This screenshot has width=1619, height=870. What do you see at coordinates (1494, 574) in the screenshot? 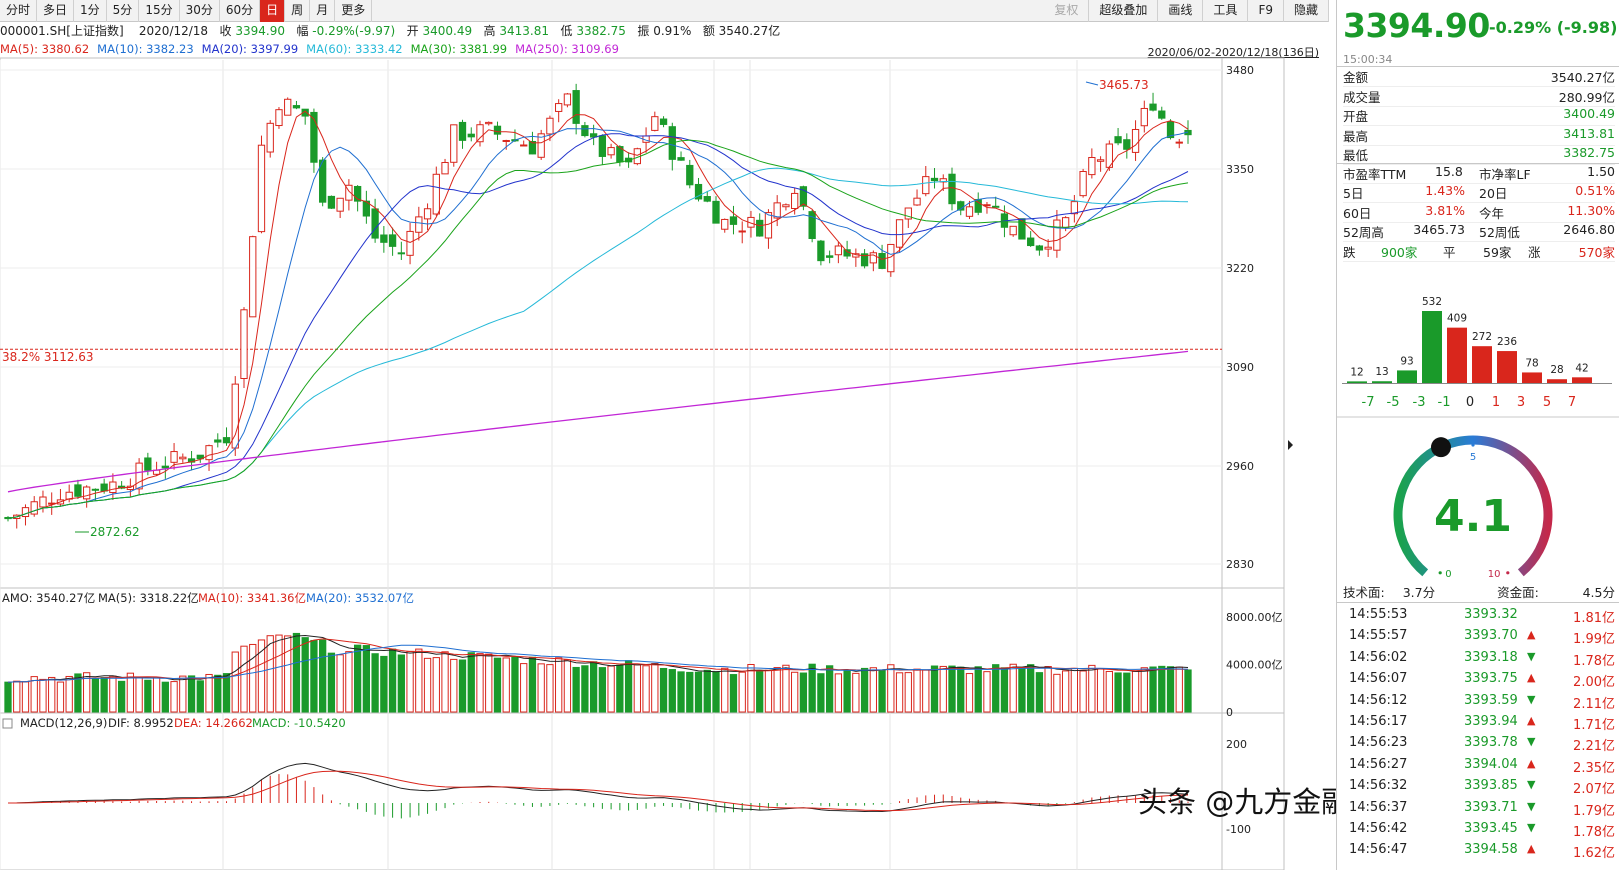
I see `gauge-max-label: 10` at bounding box center [1494, 574].